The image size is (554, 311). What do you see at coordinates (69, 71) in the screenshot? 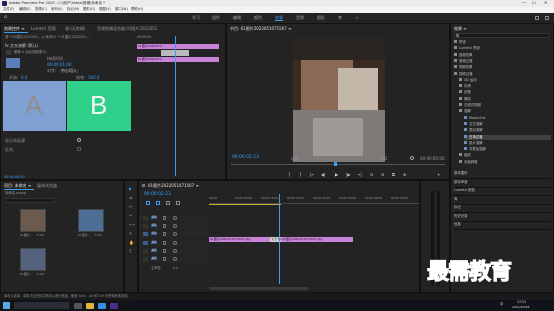
I see `align-dropdown: 中心切入` at bounding box center [69, 71].